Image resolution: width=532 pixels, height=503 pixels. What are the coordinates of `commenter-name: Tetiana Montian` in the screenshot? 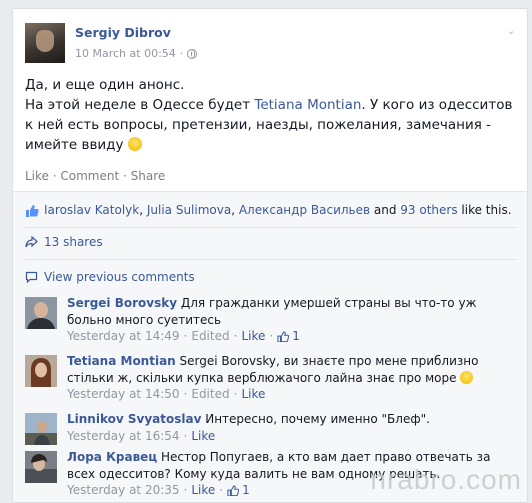 It's located at (121, 361).